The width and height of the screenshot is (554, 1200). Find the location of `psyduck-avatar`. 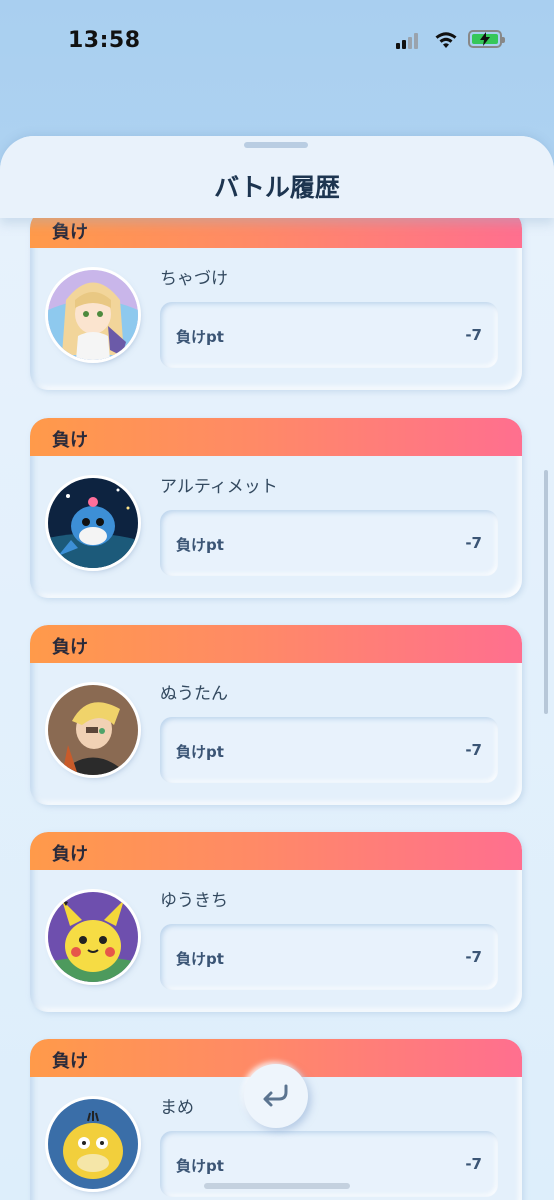

psyduck-avatar is located at coordinates (93, 1144).